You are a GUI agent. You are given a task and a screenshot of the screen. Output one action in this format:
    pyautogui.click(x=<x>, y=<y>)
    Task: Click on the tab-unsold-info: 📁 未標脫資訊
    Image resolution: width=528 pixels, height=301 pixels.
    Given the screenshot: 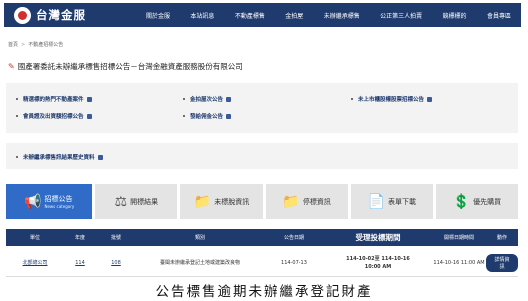 What is the action you would take?
    pyautogui.click(x=221, y=201)
    